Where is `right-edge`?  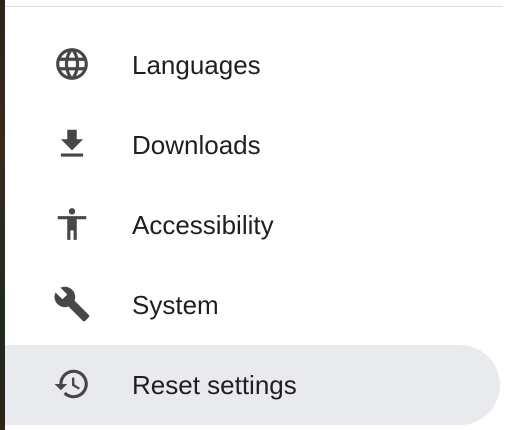 right-edge is located at coordinates (515, 215).